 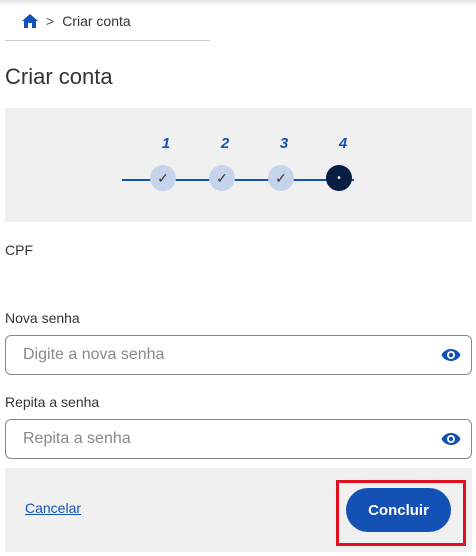 What do you see at coordinates (284, 143) in the screenshot?
I see `step-3-number: 3` at bounding box center [284, 143].